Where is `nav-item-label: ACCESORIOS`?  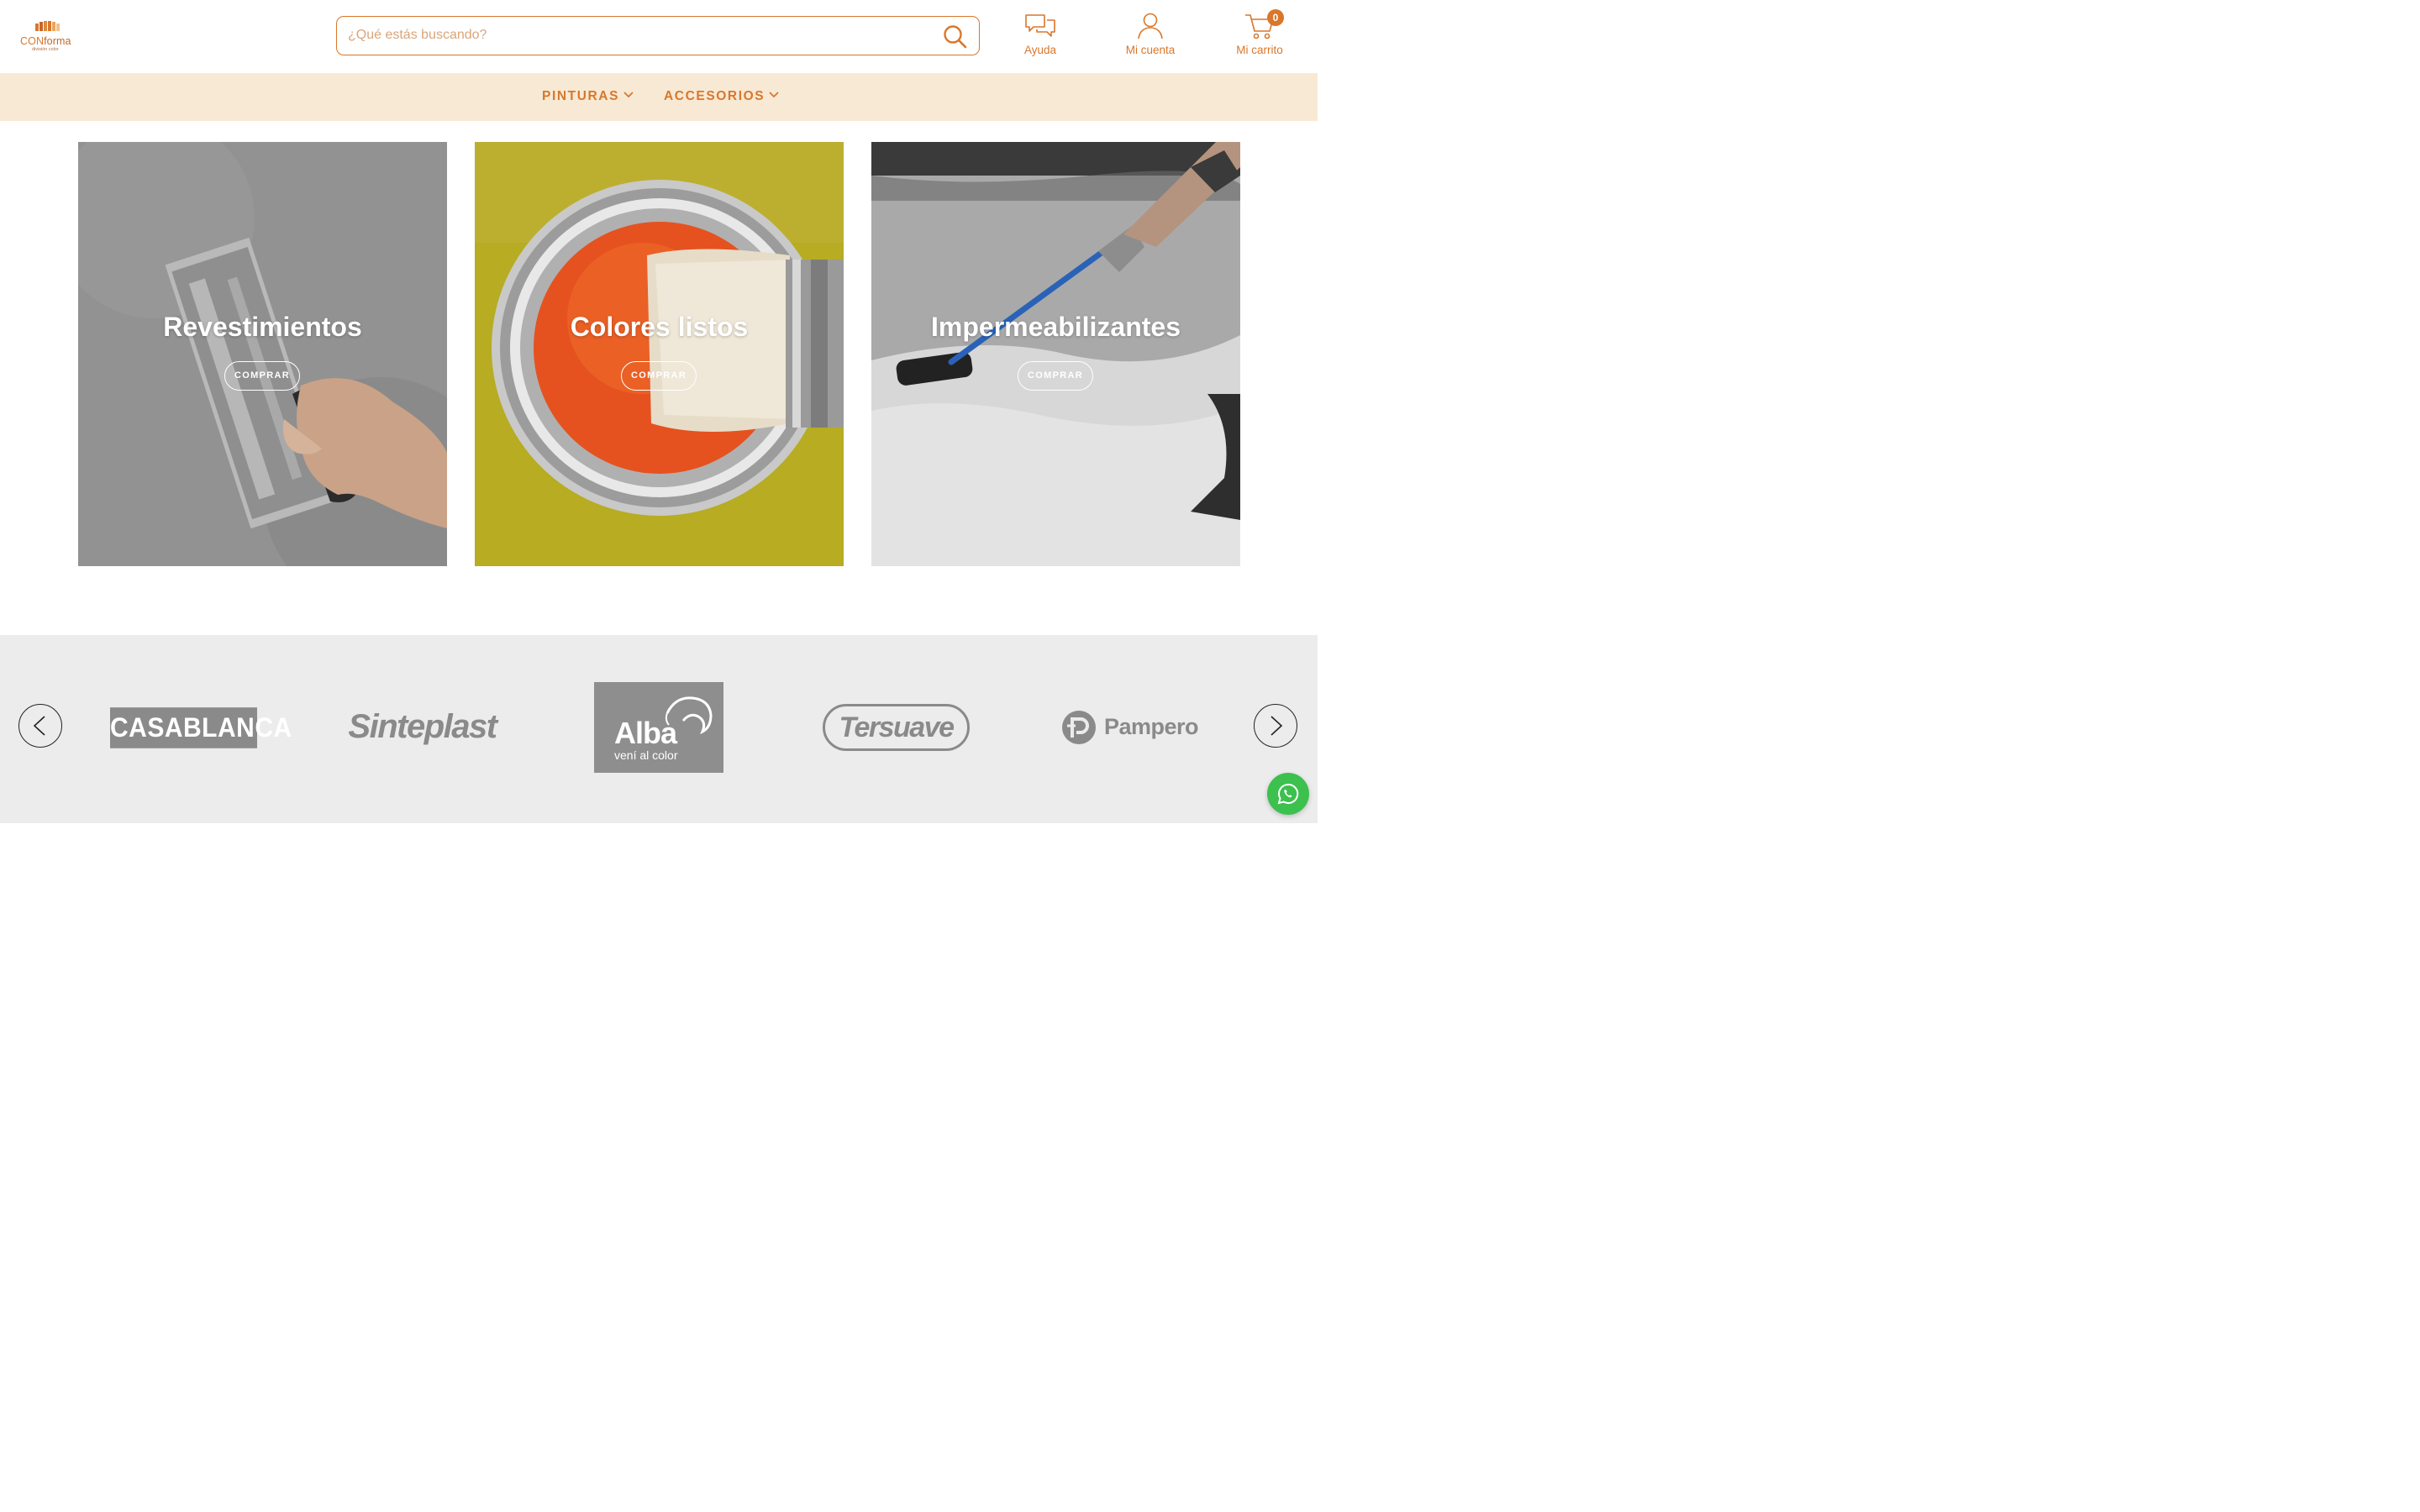 nav-item-label: ACCESORIOS is located at coordinates (714, 96).